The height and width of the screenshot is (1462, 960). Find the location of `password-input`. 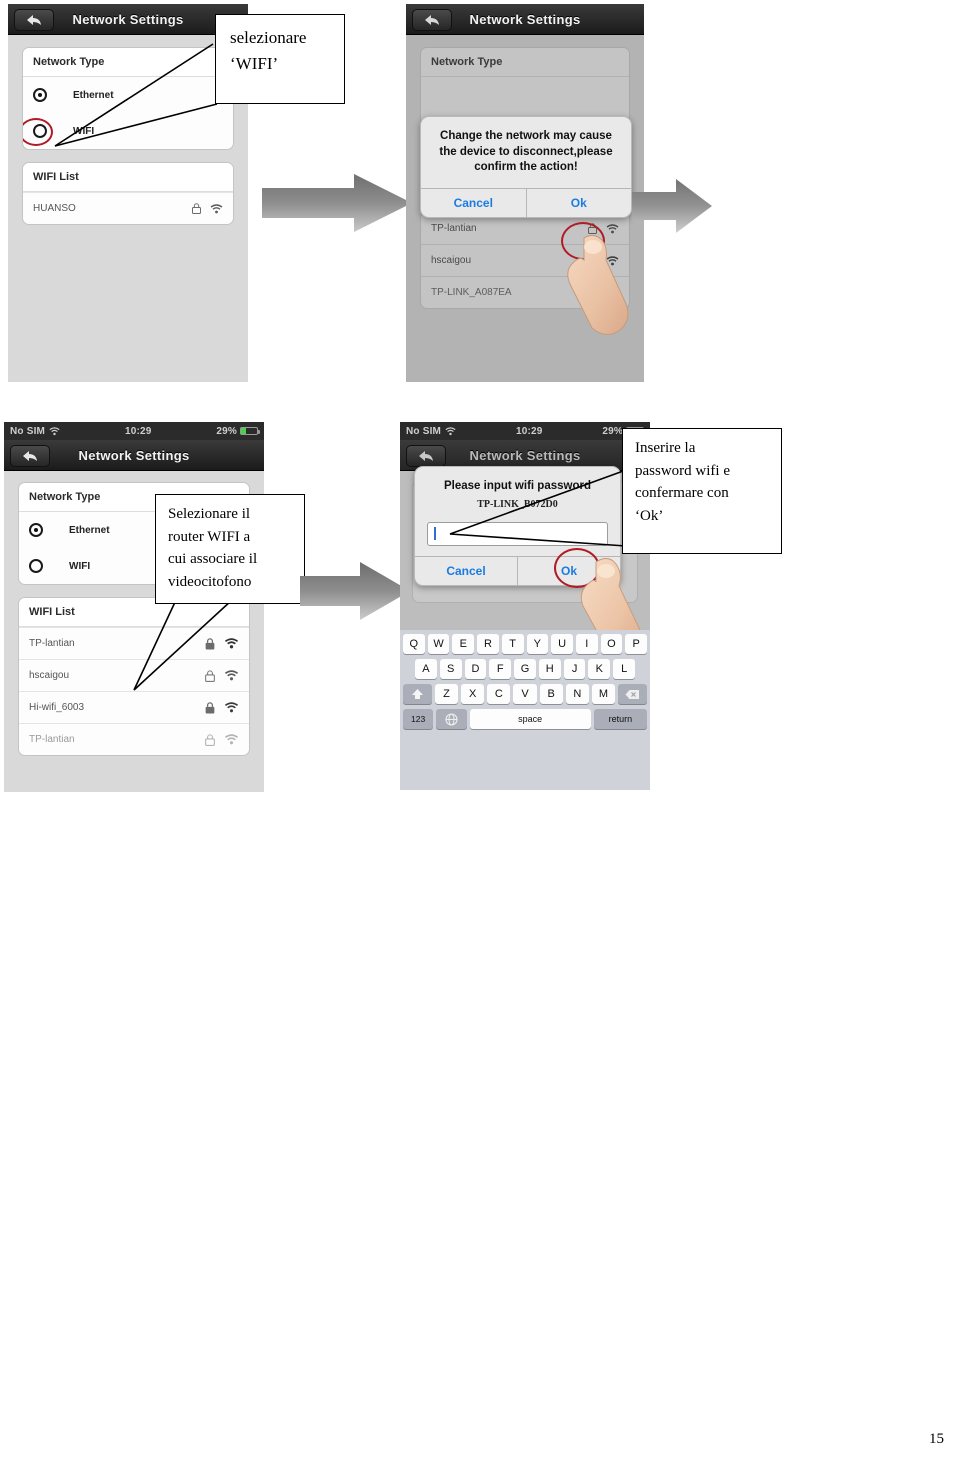

password-input is located at coordinates (517, 533).